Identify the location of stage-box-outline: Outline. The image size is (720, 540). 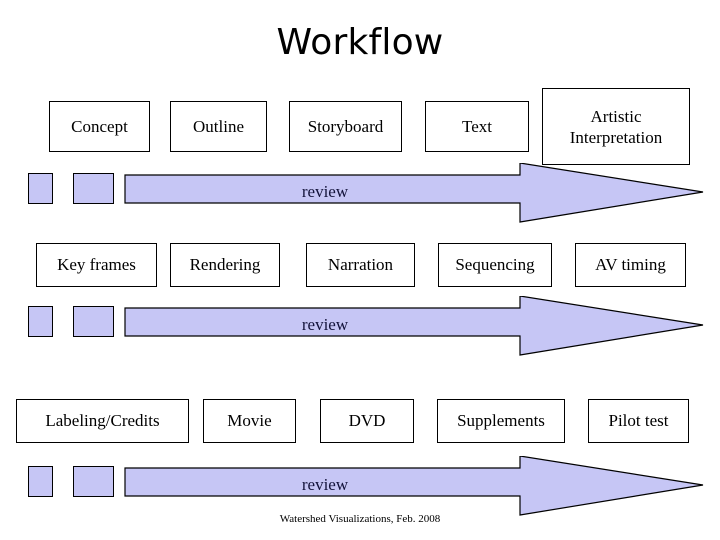
(218, 126).